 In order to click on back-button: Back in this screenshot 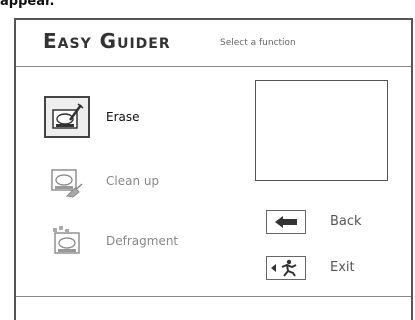, I will do `click(326, 224)`.